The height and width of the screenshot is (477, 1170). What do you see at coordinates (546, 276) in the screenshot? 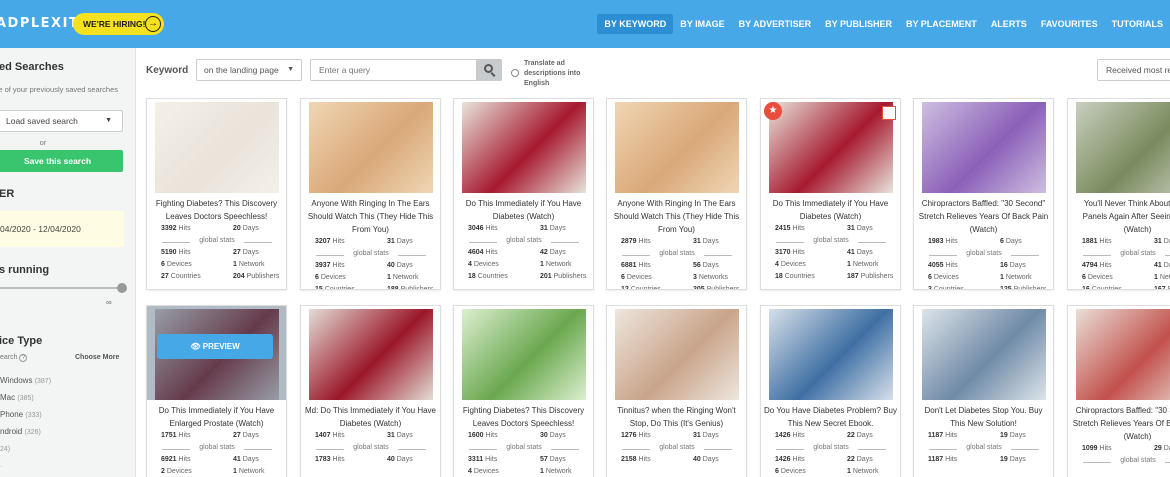
I see `publishers-stat-value: 201` at bounding box center [546, 276].